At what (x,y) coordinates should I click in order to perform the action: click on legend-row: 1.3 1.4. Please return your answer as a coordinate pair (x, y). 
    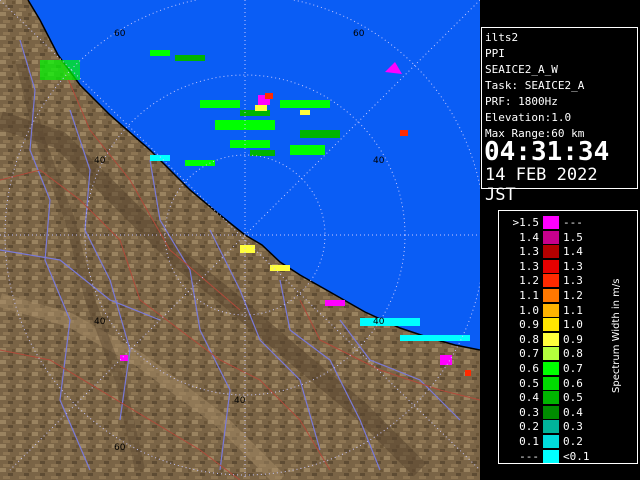
    Looking at the image, I should click on (549, 251).